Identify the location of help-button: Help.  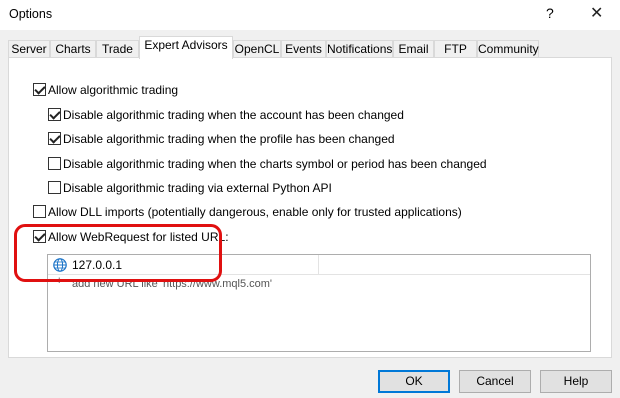
(576, 381).